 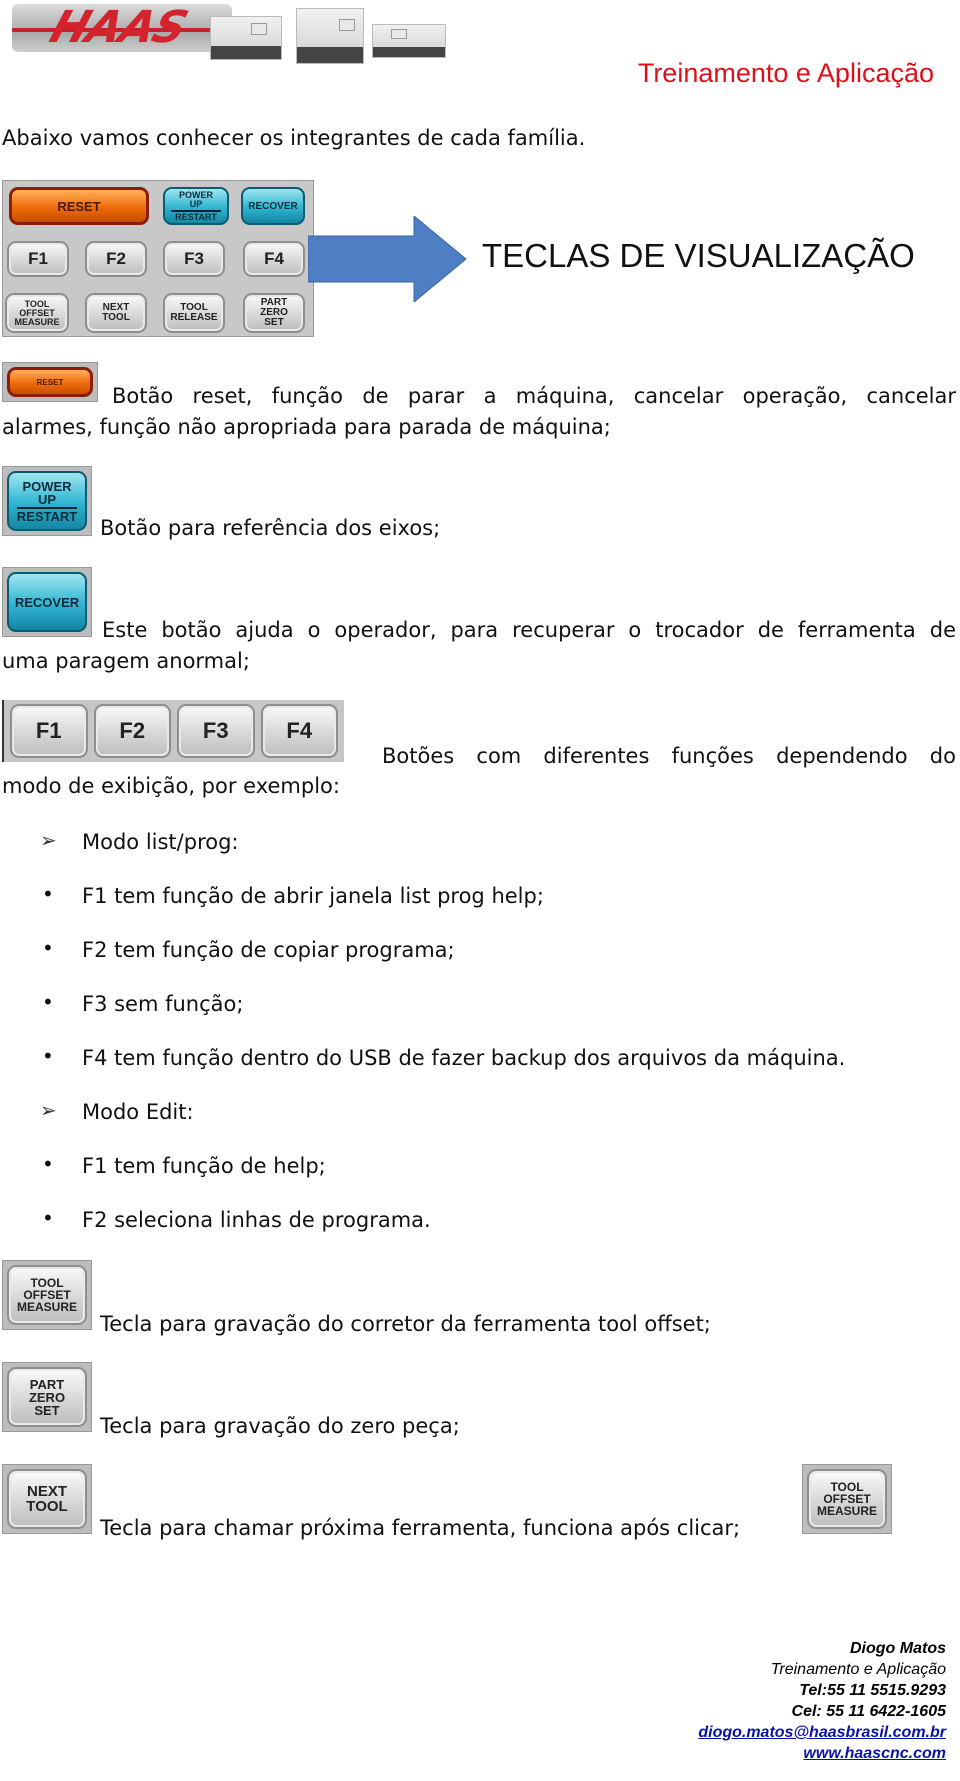 I want to click on part-zero-key-image: PART ZERO SET, so click(x=47, y=1397).